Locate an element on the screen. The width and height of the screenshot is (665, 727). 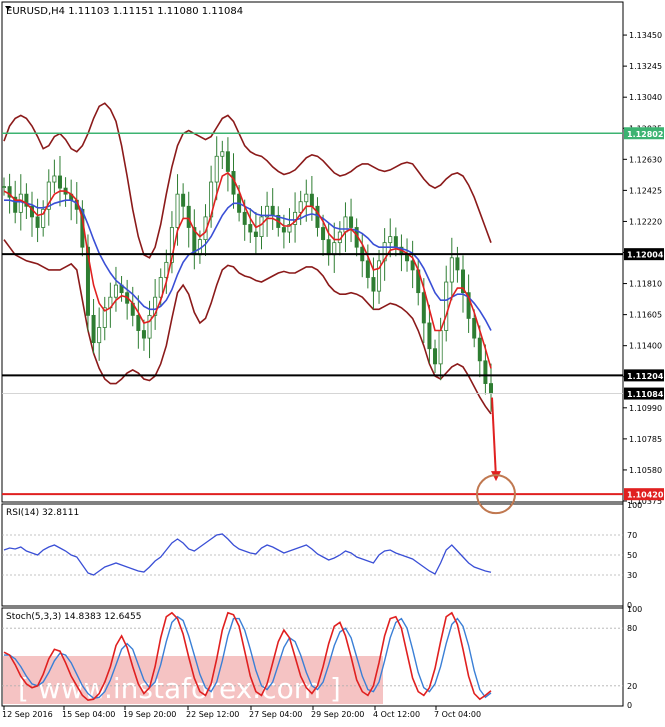
rsi-tick-label: 50 is located at coordinates (632, 555).